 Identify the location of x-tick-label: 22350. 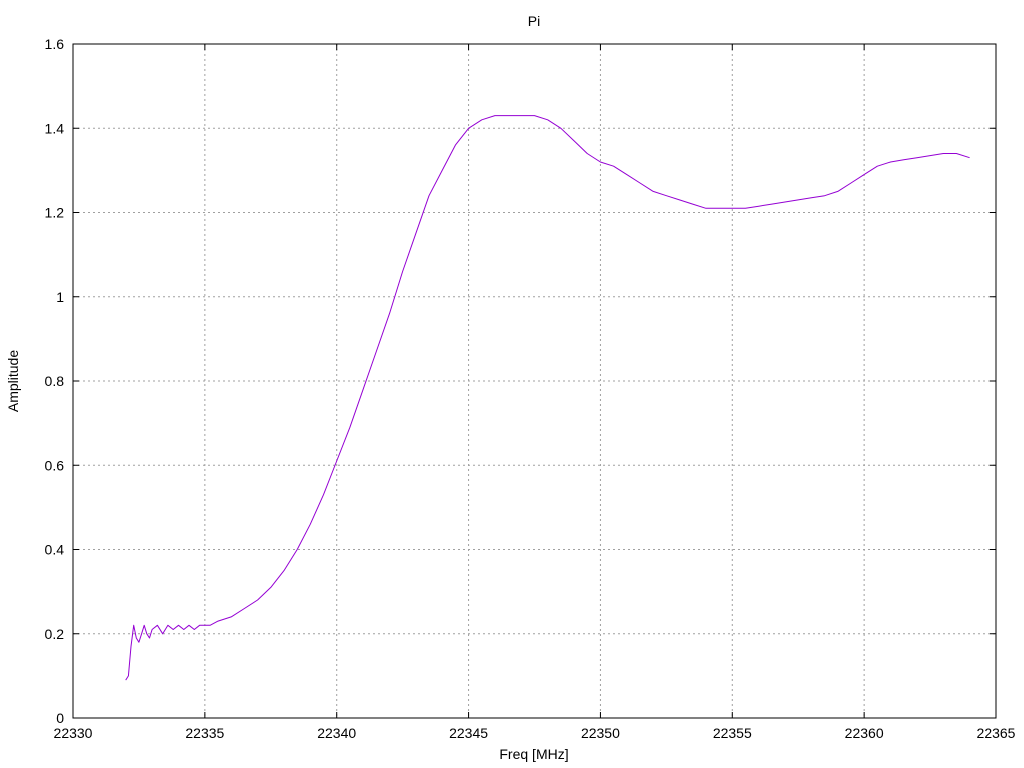
(600, 733).